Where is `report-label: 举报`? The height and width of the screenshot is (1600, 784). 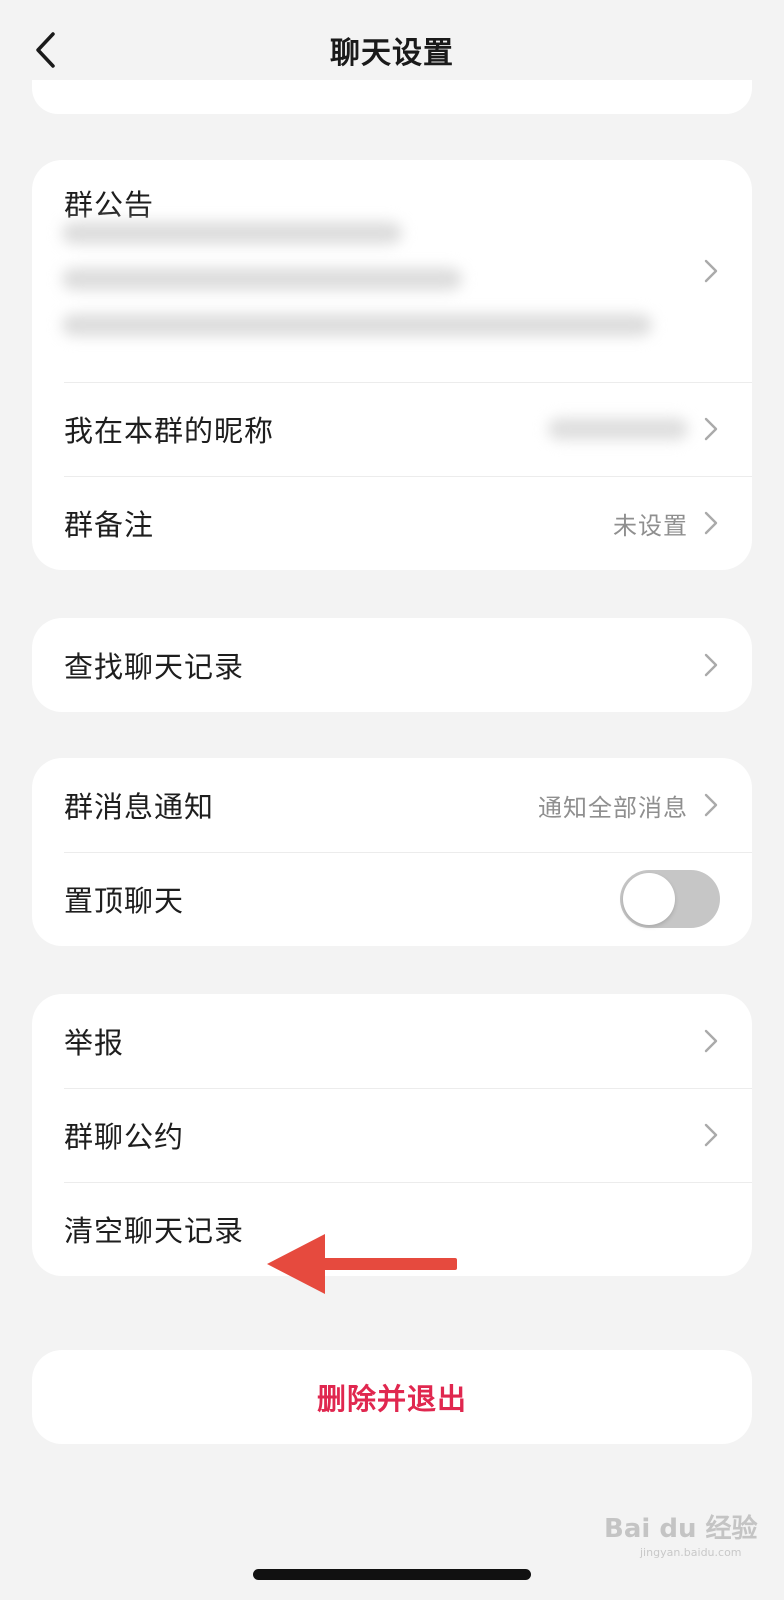 report-label: 举报 is located at coordinates (94, 1043).